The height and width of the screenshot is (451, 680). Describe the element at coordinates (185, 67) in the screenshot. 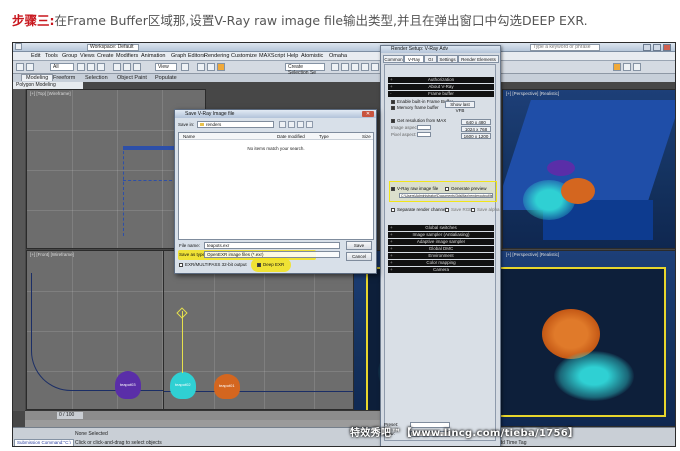

I see `pivot-icon` at that location.